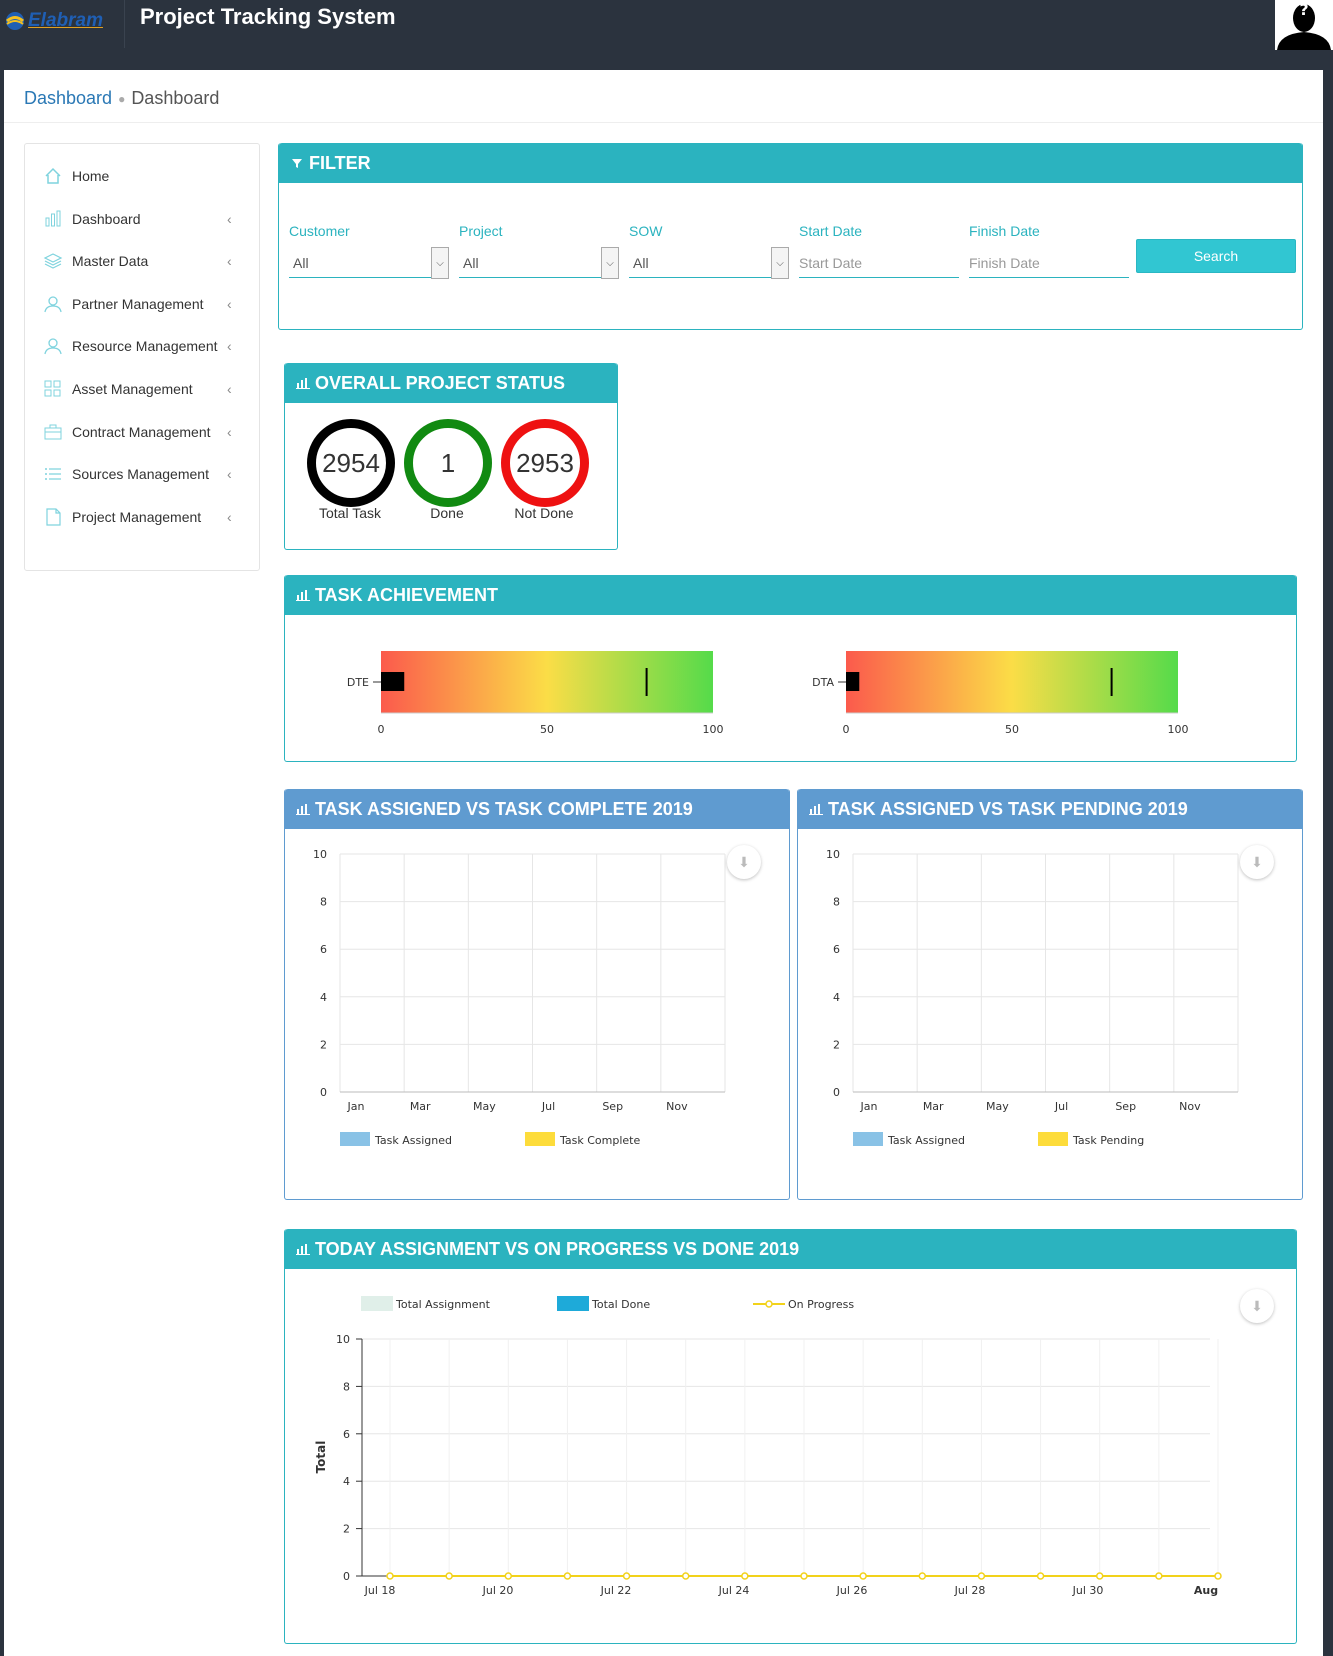 This screenshot has height=1656, width=1333. Describe the element at coordinates (879, 260) in the screenshot. I see `start-date-input: Start Date` at that location.